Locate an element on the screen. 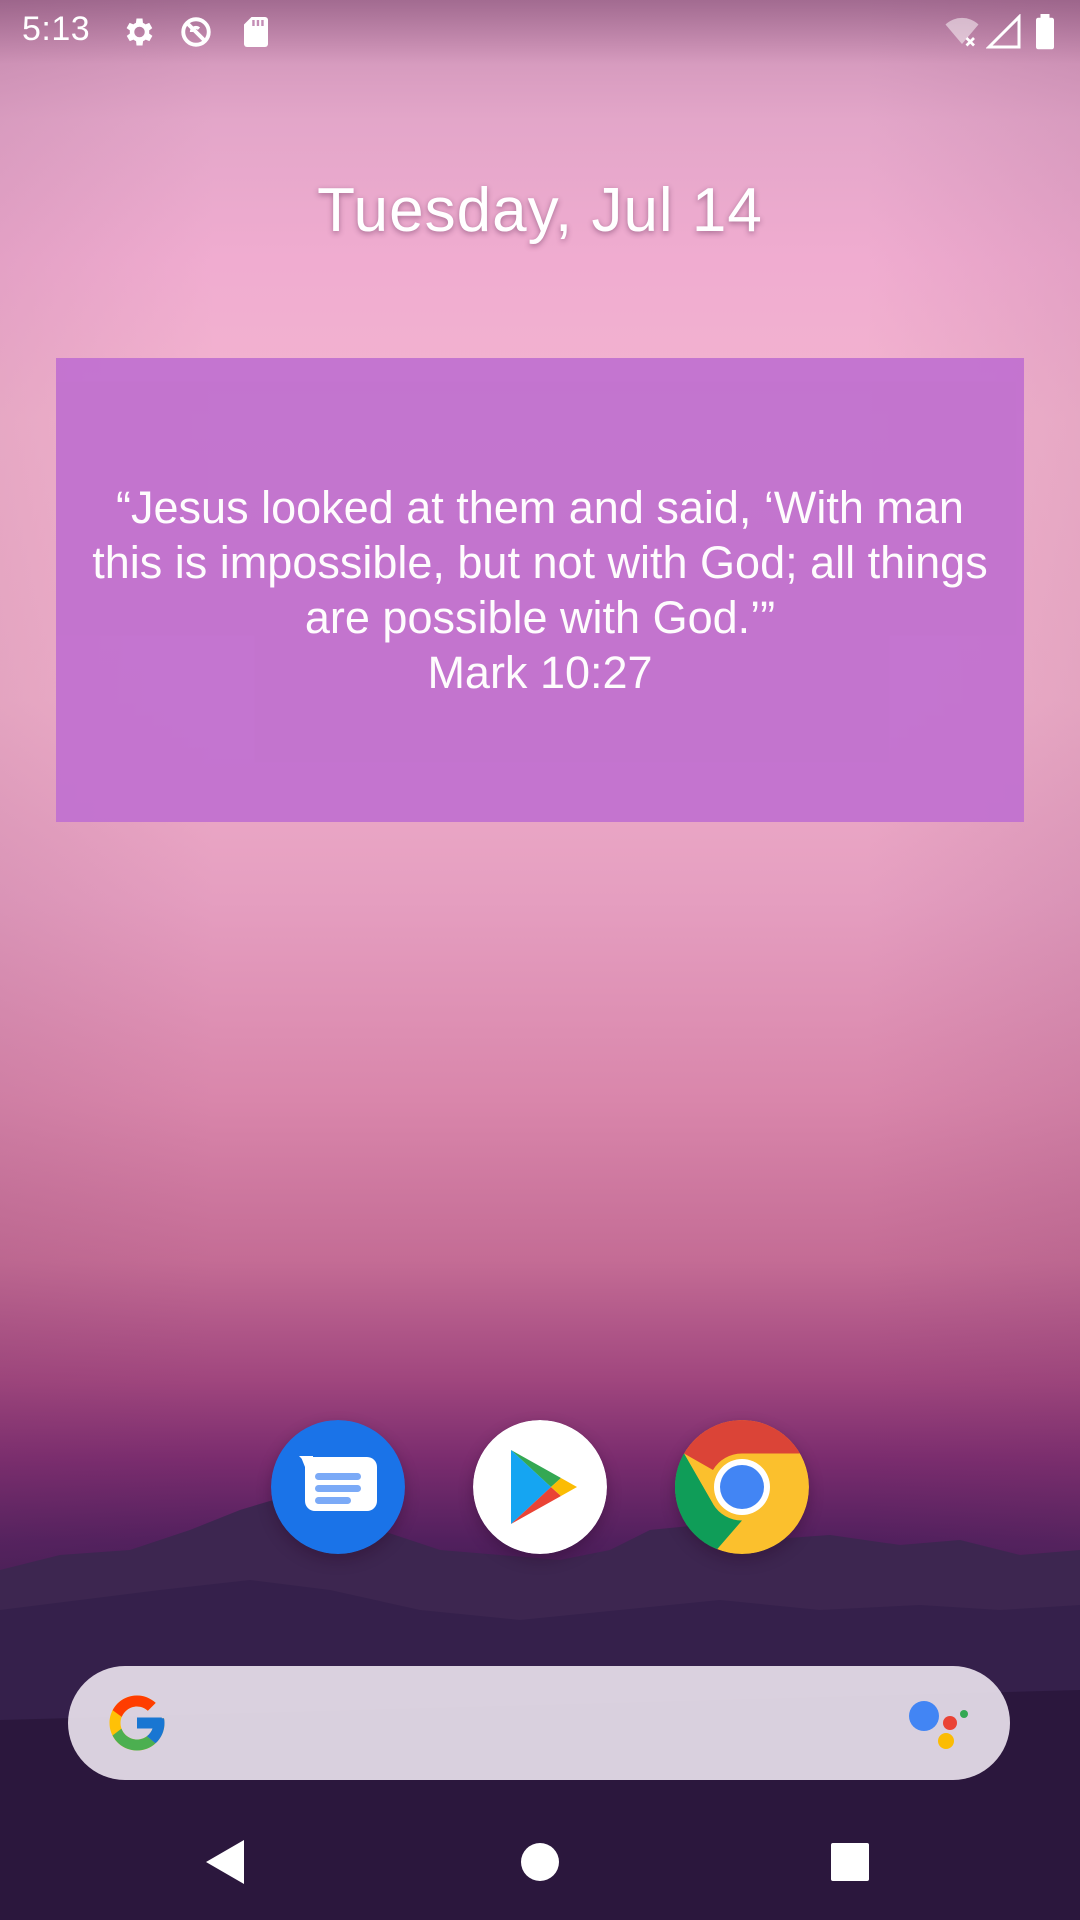 The image size is (1080, 1920). navigation-bar is located at coordinates (540, 1860).